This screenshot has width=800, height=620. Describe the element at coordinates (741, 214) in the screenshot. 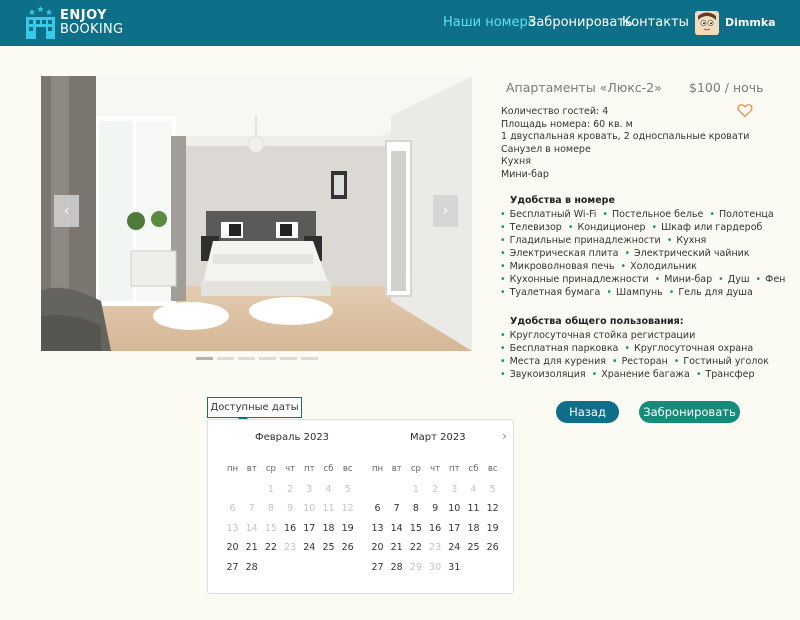

I see `room-amenity-item: Полотенца` at that location.